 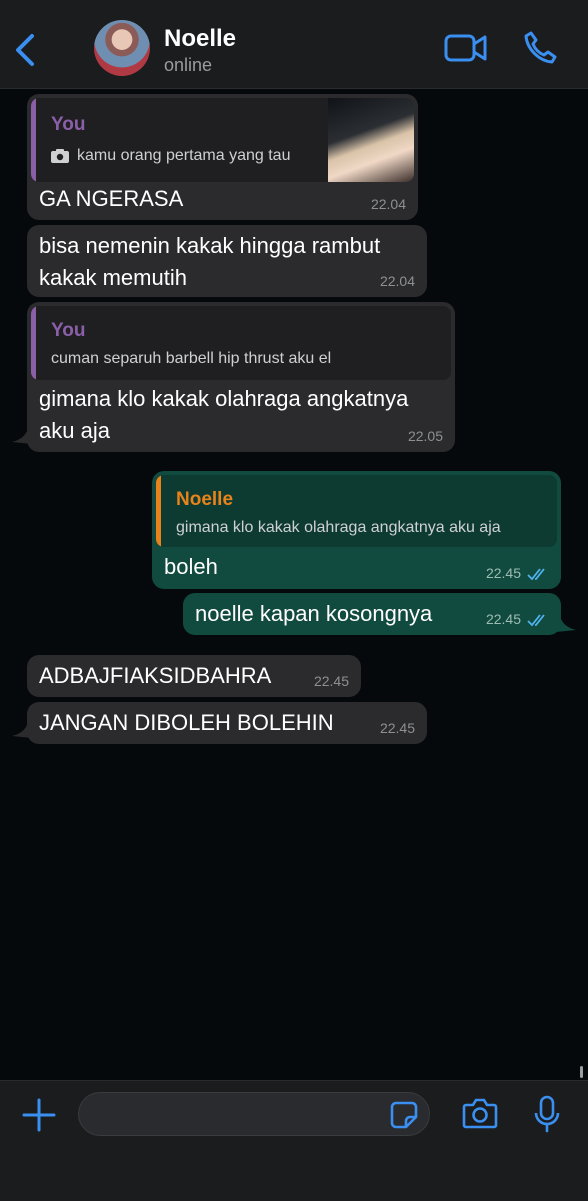 I want to click on reply-quote: You kamu orang pertama yang tau, so click(x=222, y=140).